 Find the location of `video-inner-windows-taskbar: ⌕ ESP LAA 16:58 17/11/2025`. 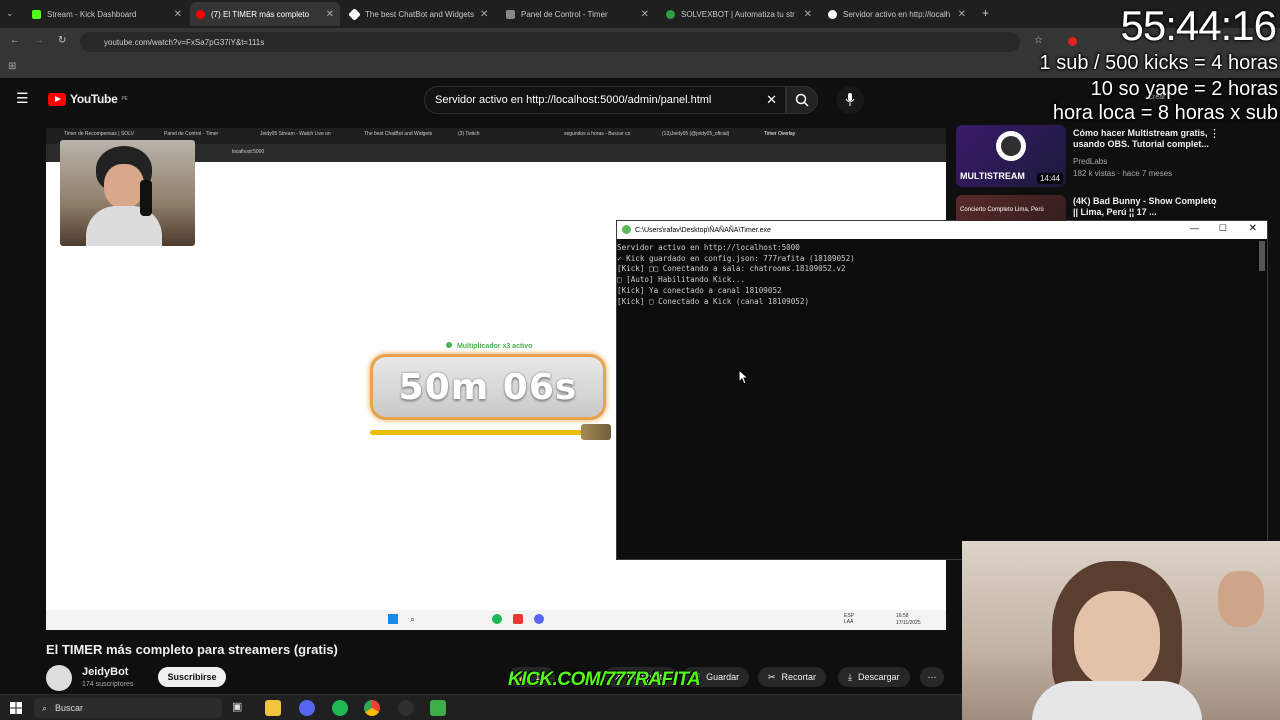

video-inner-windows-taskbar: ⌕ ESP LAA 16:58 17/11/2025 is located at coordinates (496, 620).